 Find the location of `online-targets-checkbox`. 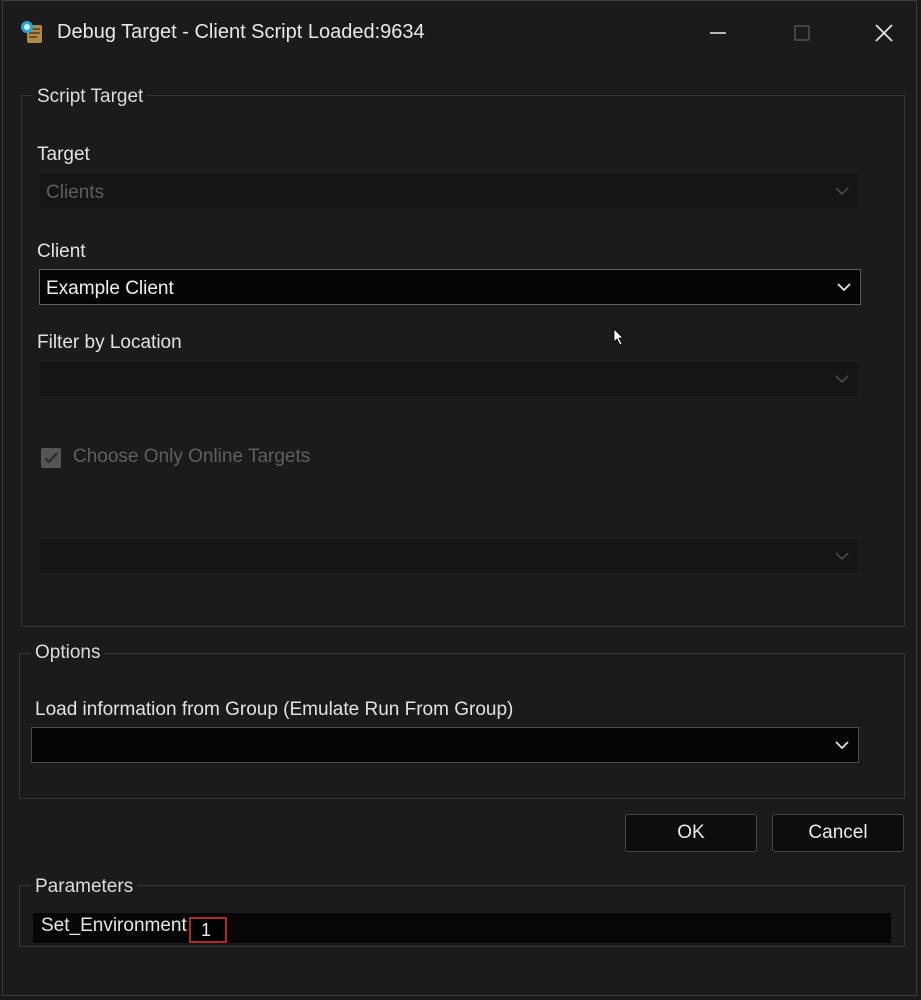

online-targets-checkbox is located at coordinates (51, 458).